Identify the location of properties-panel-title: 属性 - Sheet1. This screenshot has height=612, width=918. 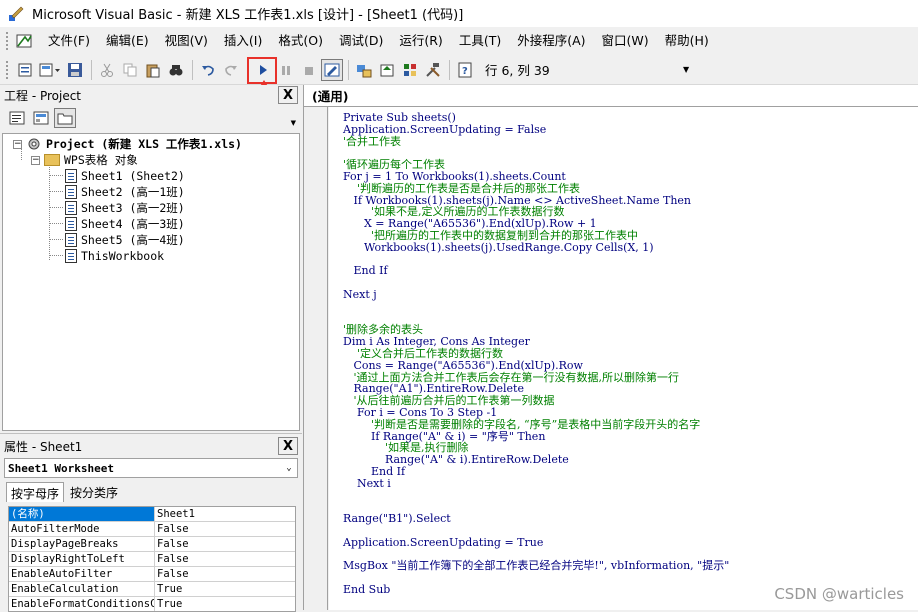
(43, 446).